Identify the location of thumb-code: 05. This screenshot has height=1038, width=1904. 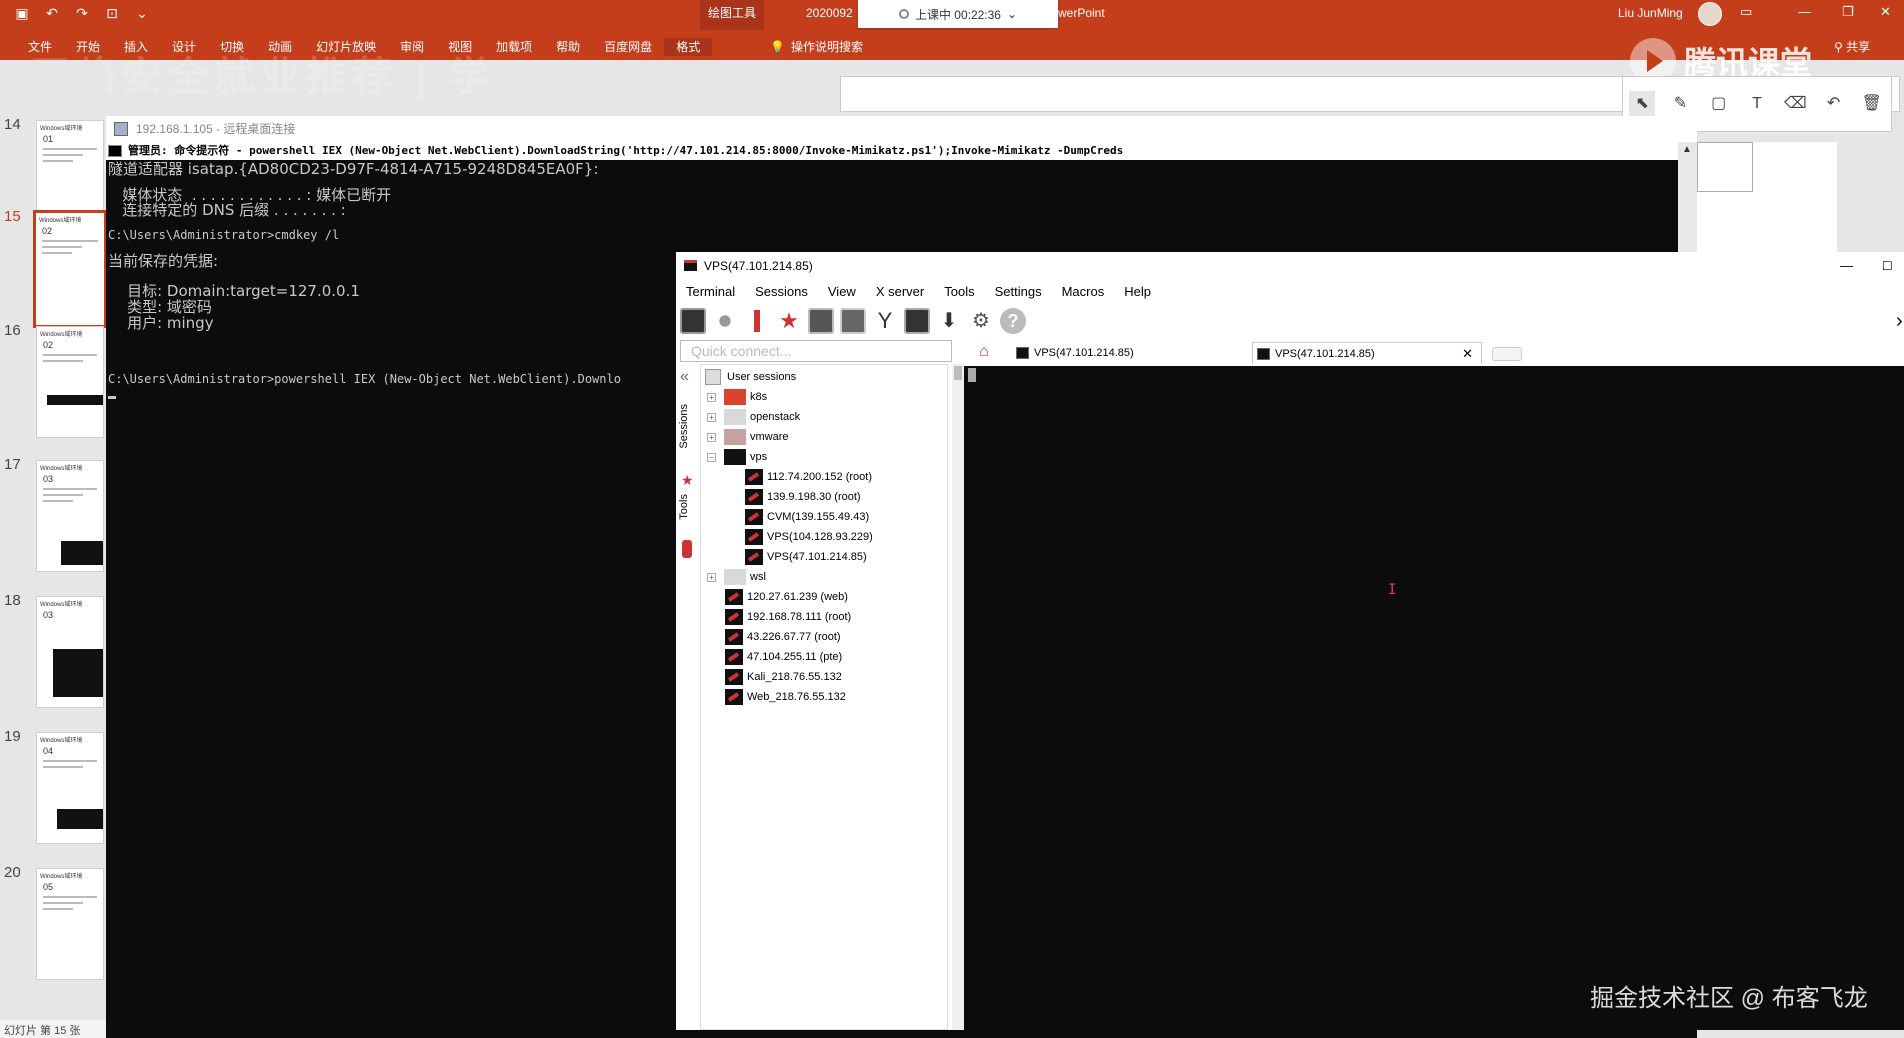
(48, 887).